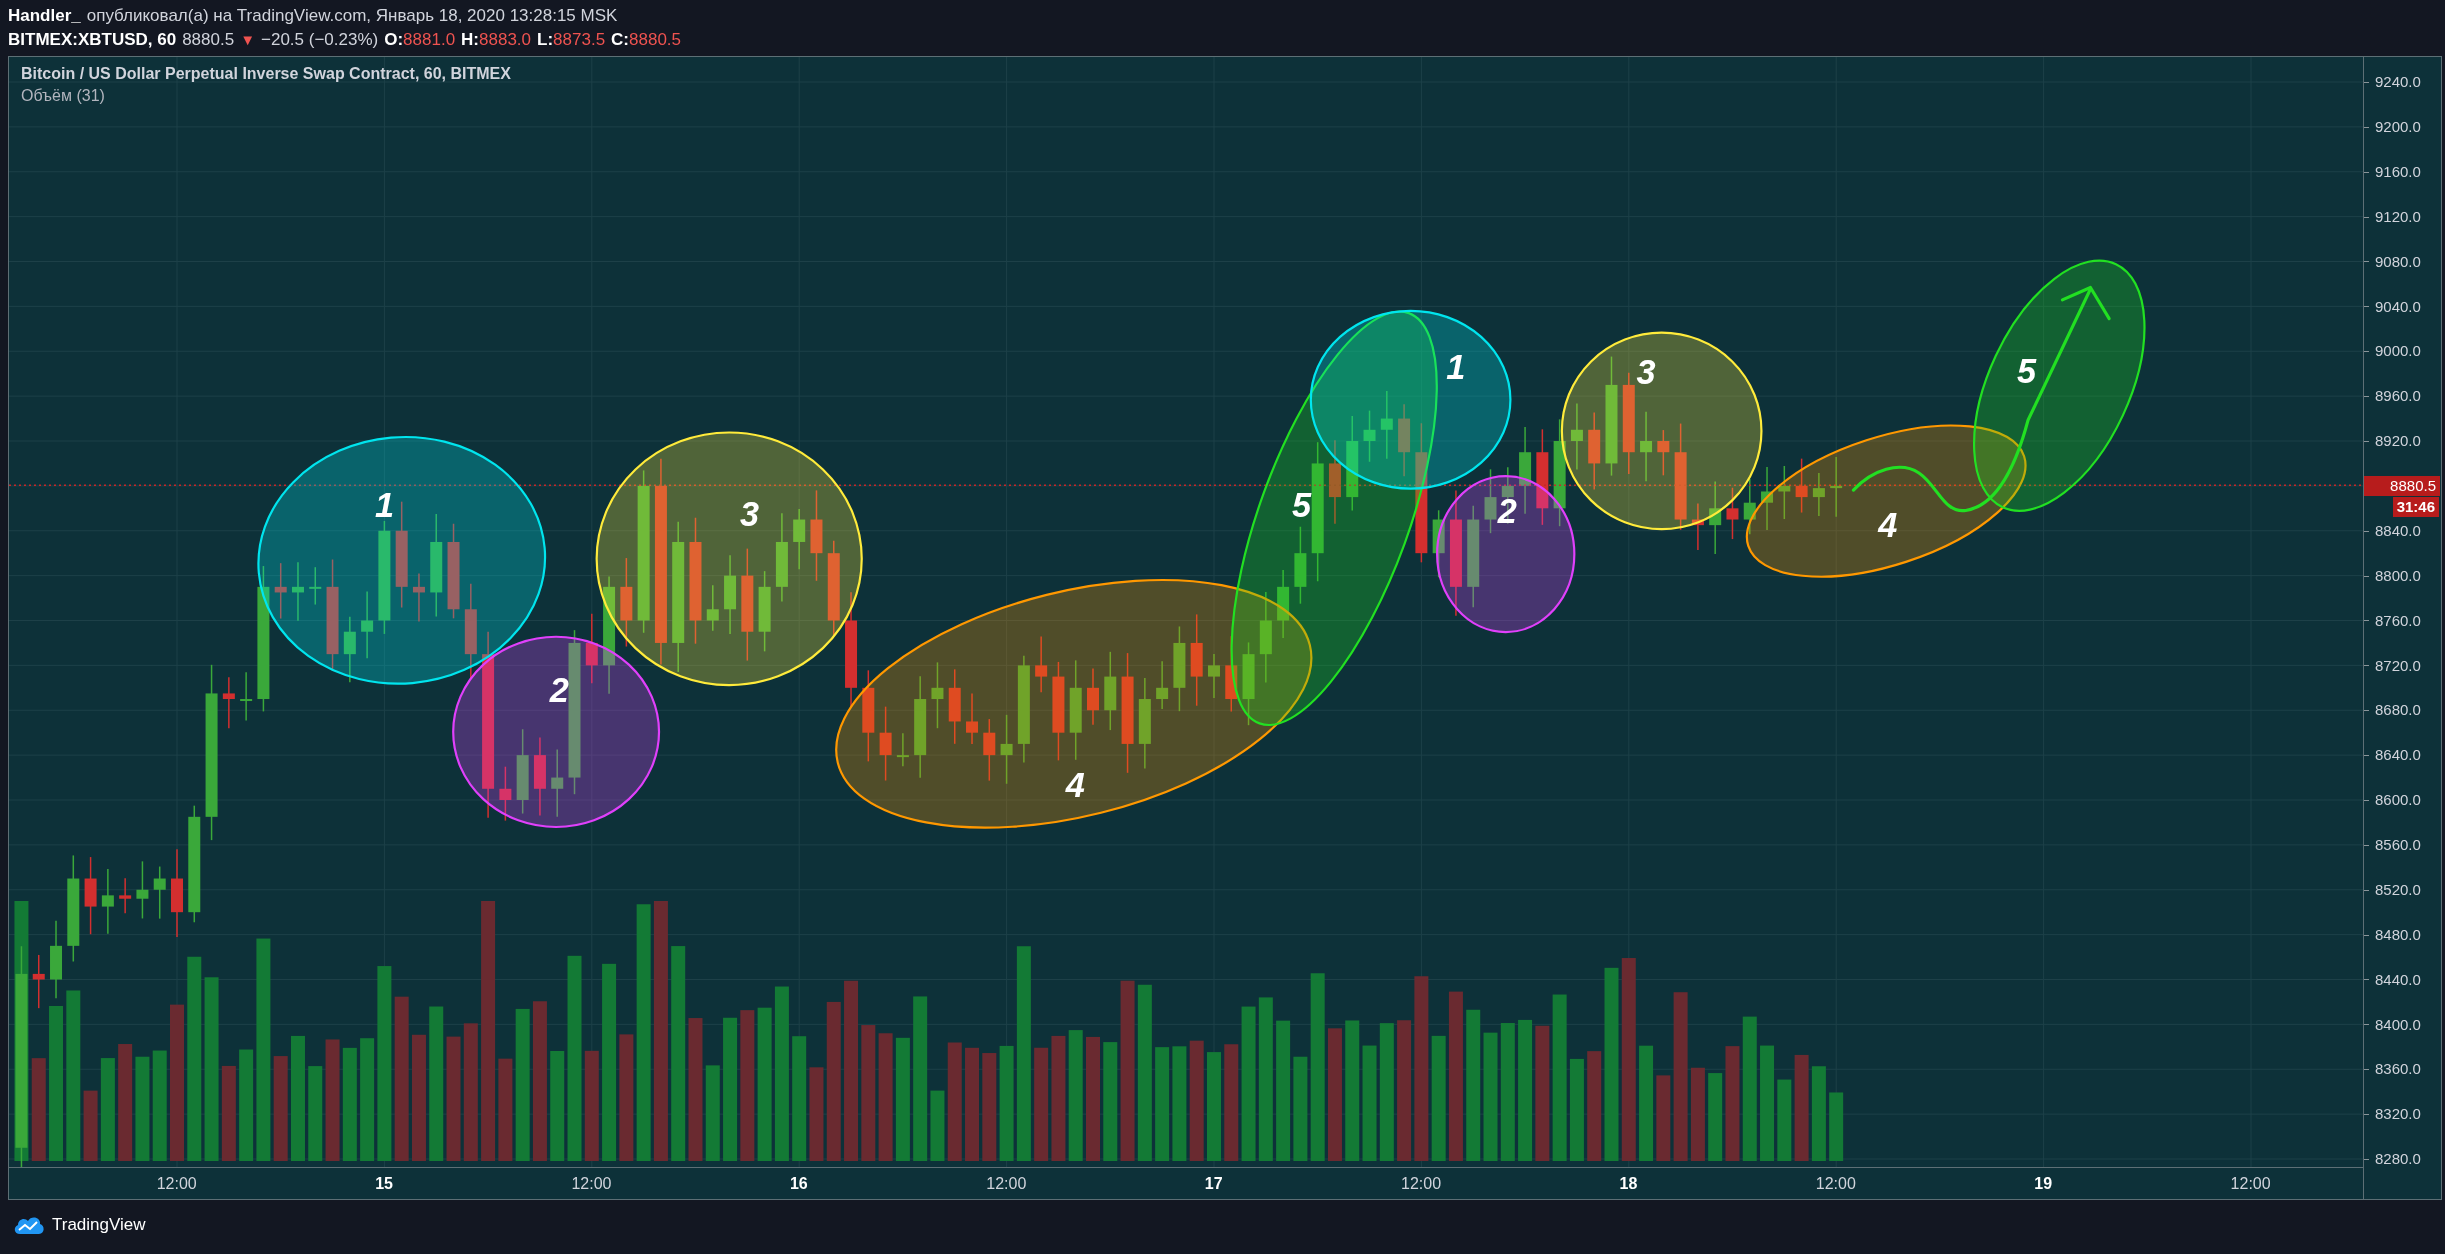 The height and width of the screenshot is (1254, 2445). Describe the element at coordinates (2398, 1069) in the screenshot. I see `price-tick-label: 8360.0` at that location.